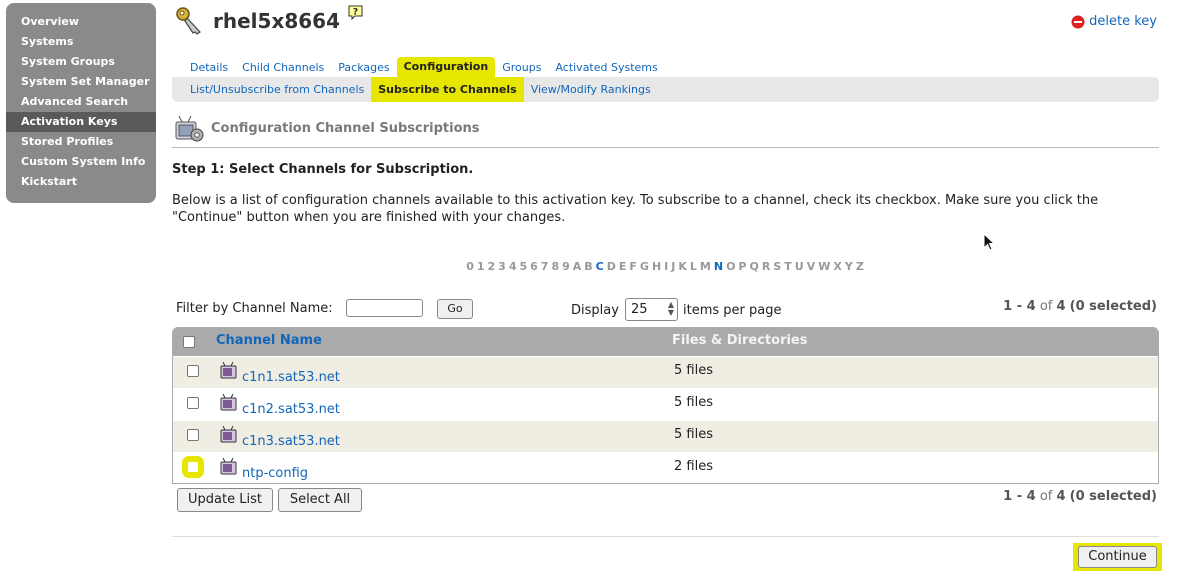 The width and height of the screenshot is (1177, 580). Describe the element at coordinates (848, 266) in the screenshot. I see `alpha-letter-y: Y` at that location.